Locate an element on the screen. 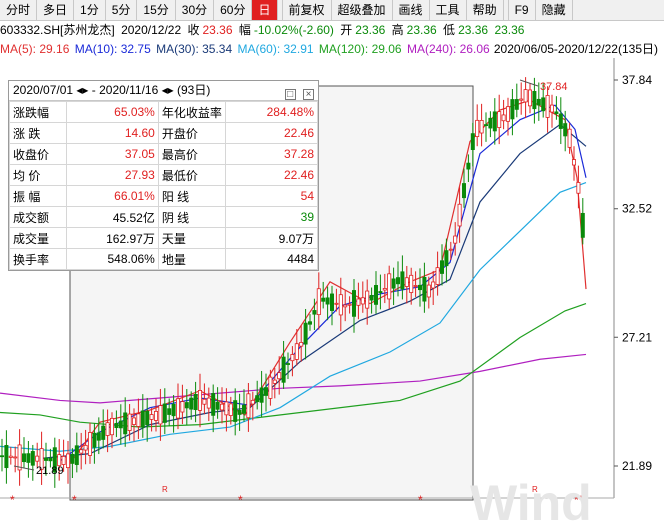 The width and height of the screenshot is (664, 525). stats-range-text: 2020/07/01 ◂▸ - 2020/11/16 ◂▸ (93日) is located at coordinates (112, 90).